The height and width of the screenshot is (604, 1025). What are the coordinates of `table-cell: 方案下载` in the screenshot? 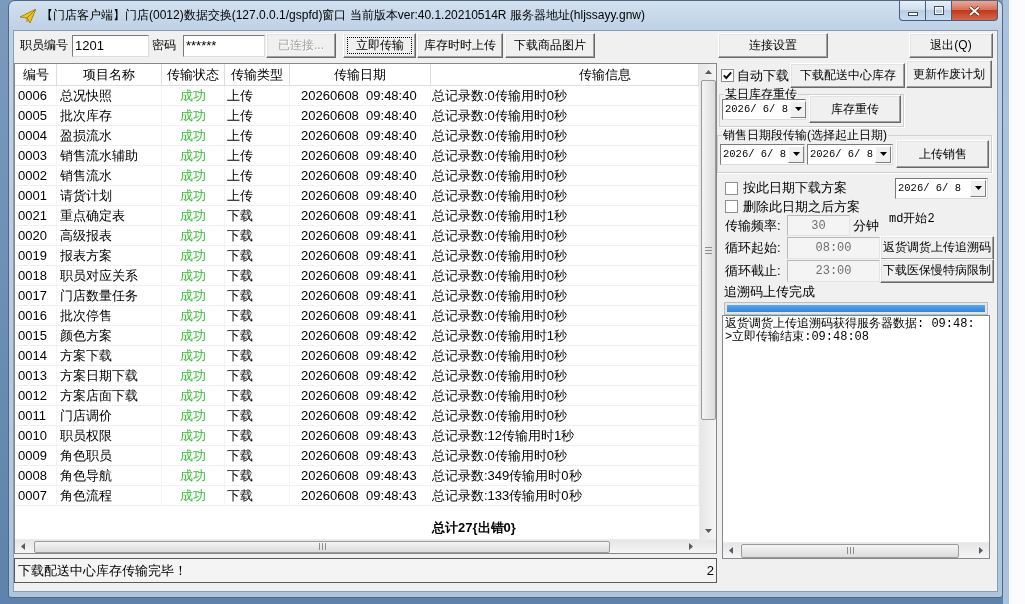 It's located at (109, 356).